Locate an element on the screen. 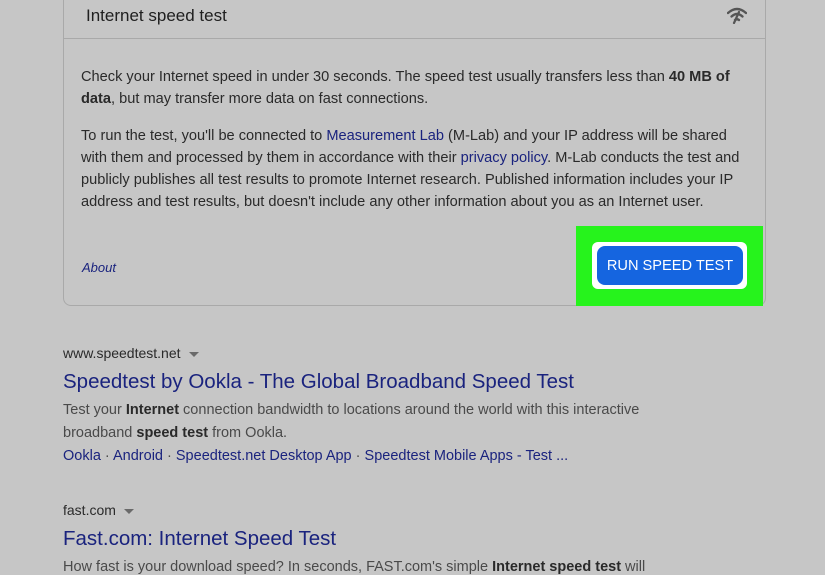  card-title: Internet speed test is located at coordinates (156, 15).